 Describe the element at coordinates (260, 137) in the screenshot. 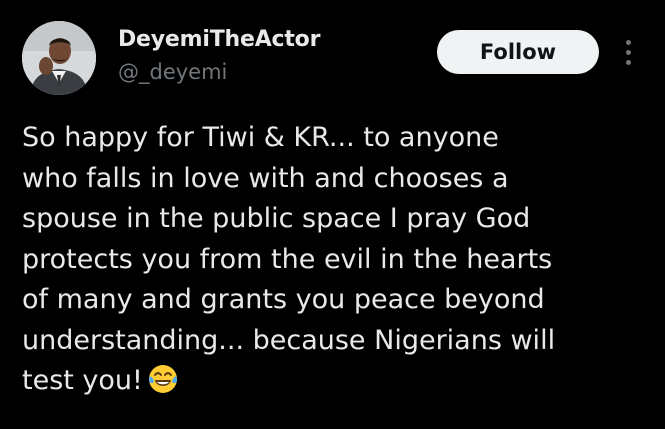

I see `tweet-text-line: So happy for Tiwi & KR... to anyone` at that location.